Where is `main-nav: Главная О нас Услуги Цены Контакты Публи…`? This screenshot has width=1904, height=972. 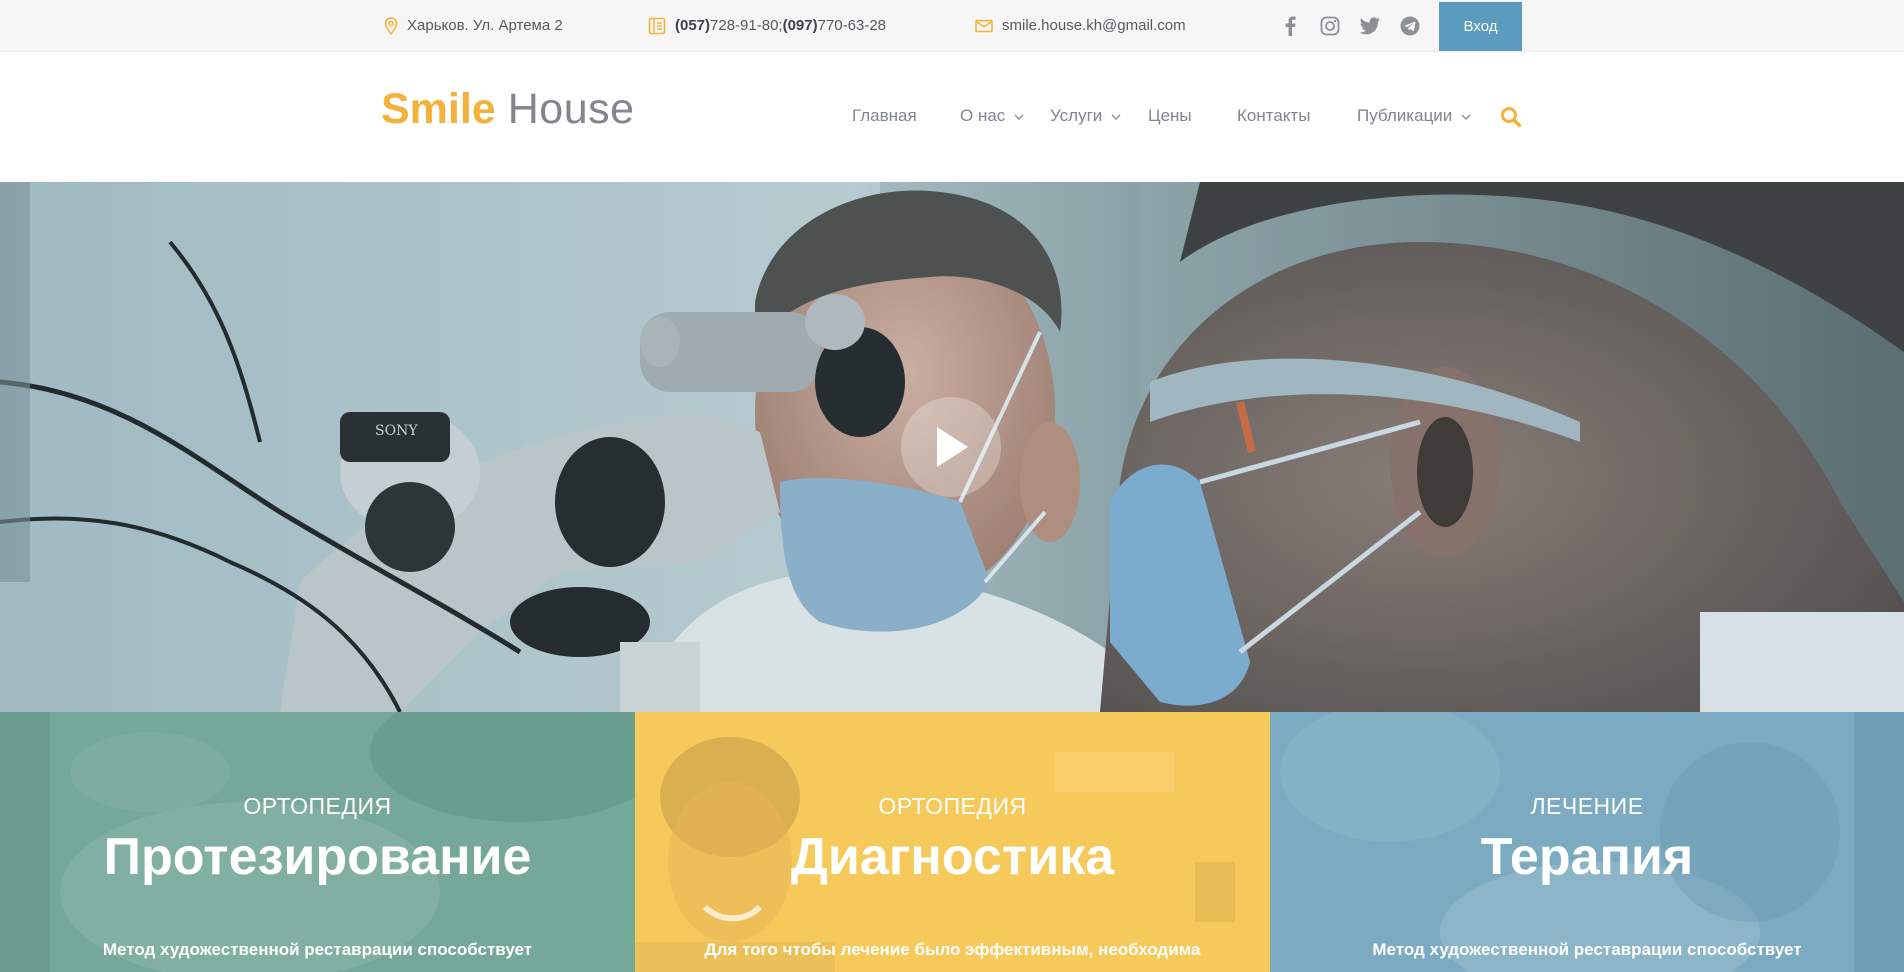
main-nav: Главная О нас Услуги Цены Контакты Публи… is located at coordinates (952, 117).